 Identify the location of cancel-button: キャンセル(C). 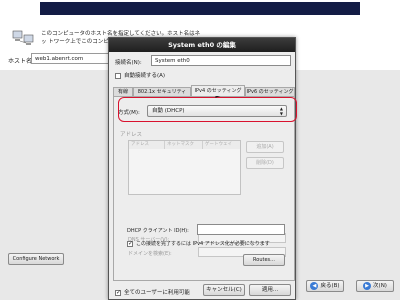
(224, 290).